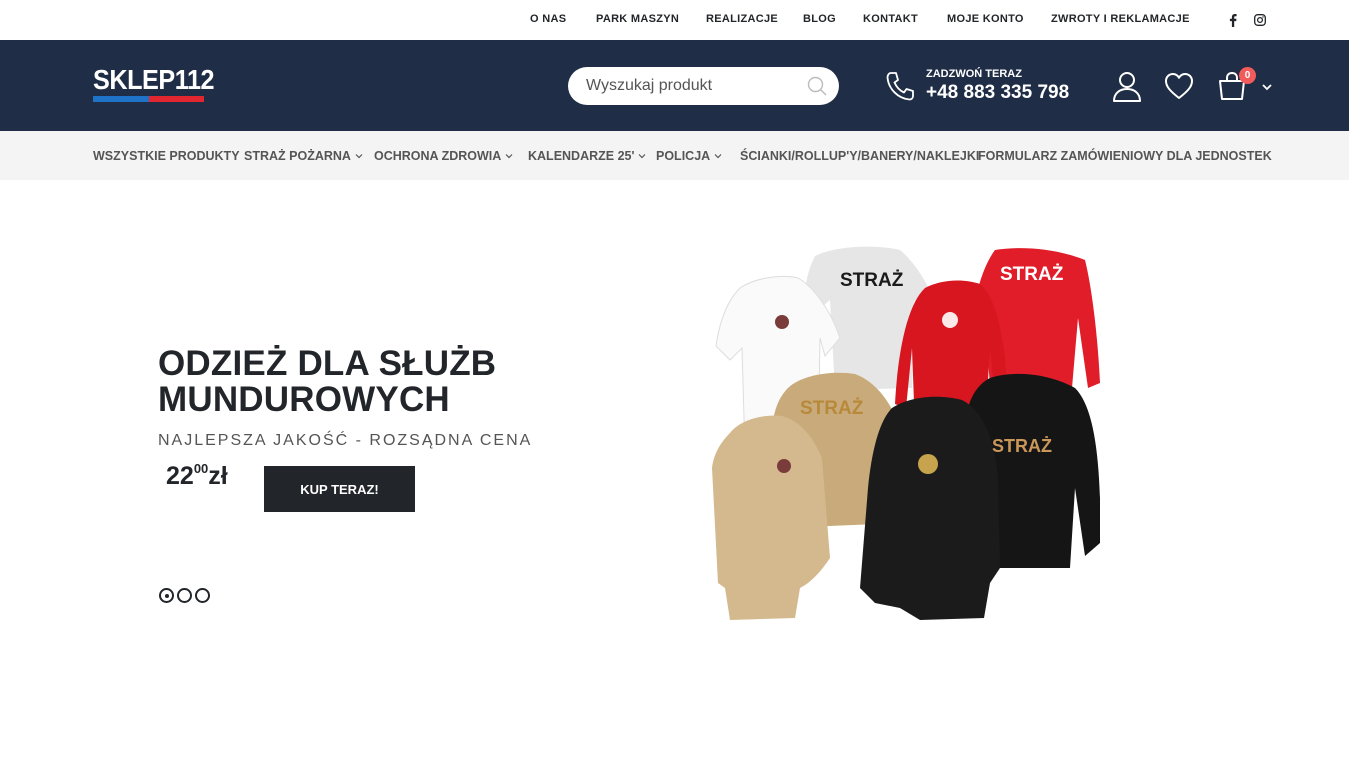  I want to click on nav-item-label: POLICJA, so click(683, 156).